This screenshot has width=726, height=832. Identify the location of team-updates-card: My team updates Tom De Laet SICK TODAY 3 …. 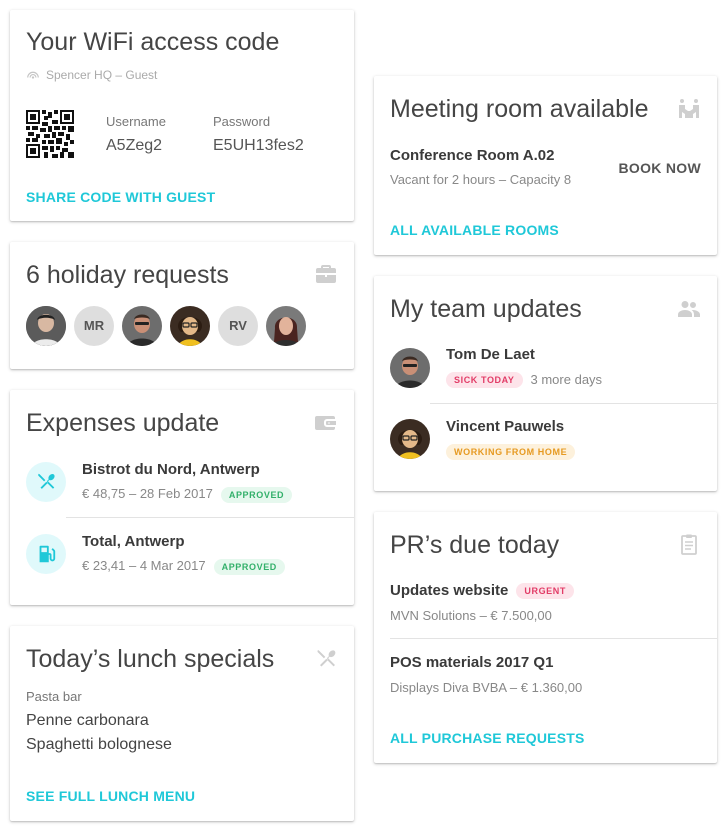
(545, 383).